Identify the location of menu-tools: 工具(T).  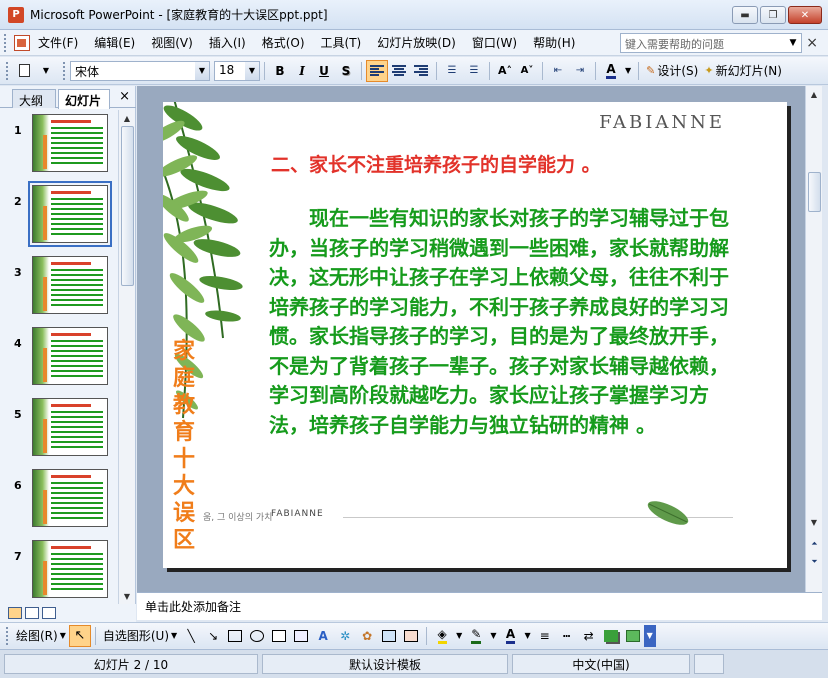
(341, 43).